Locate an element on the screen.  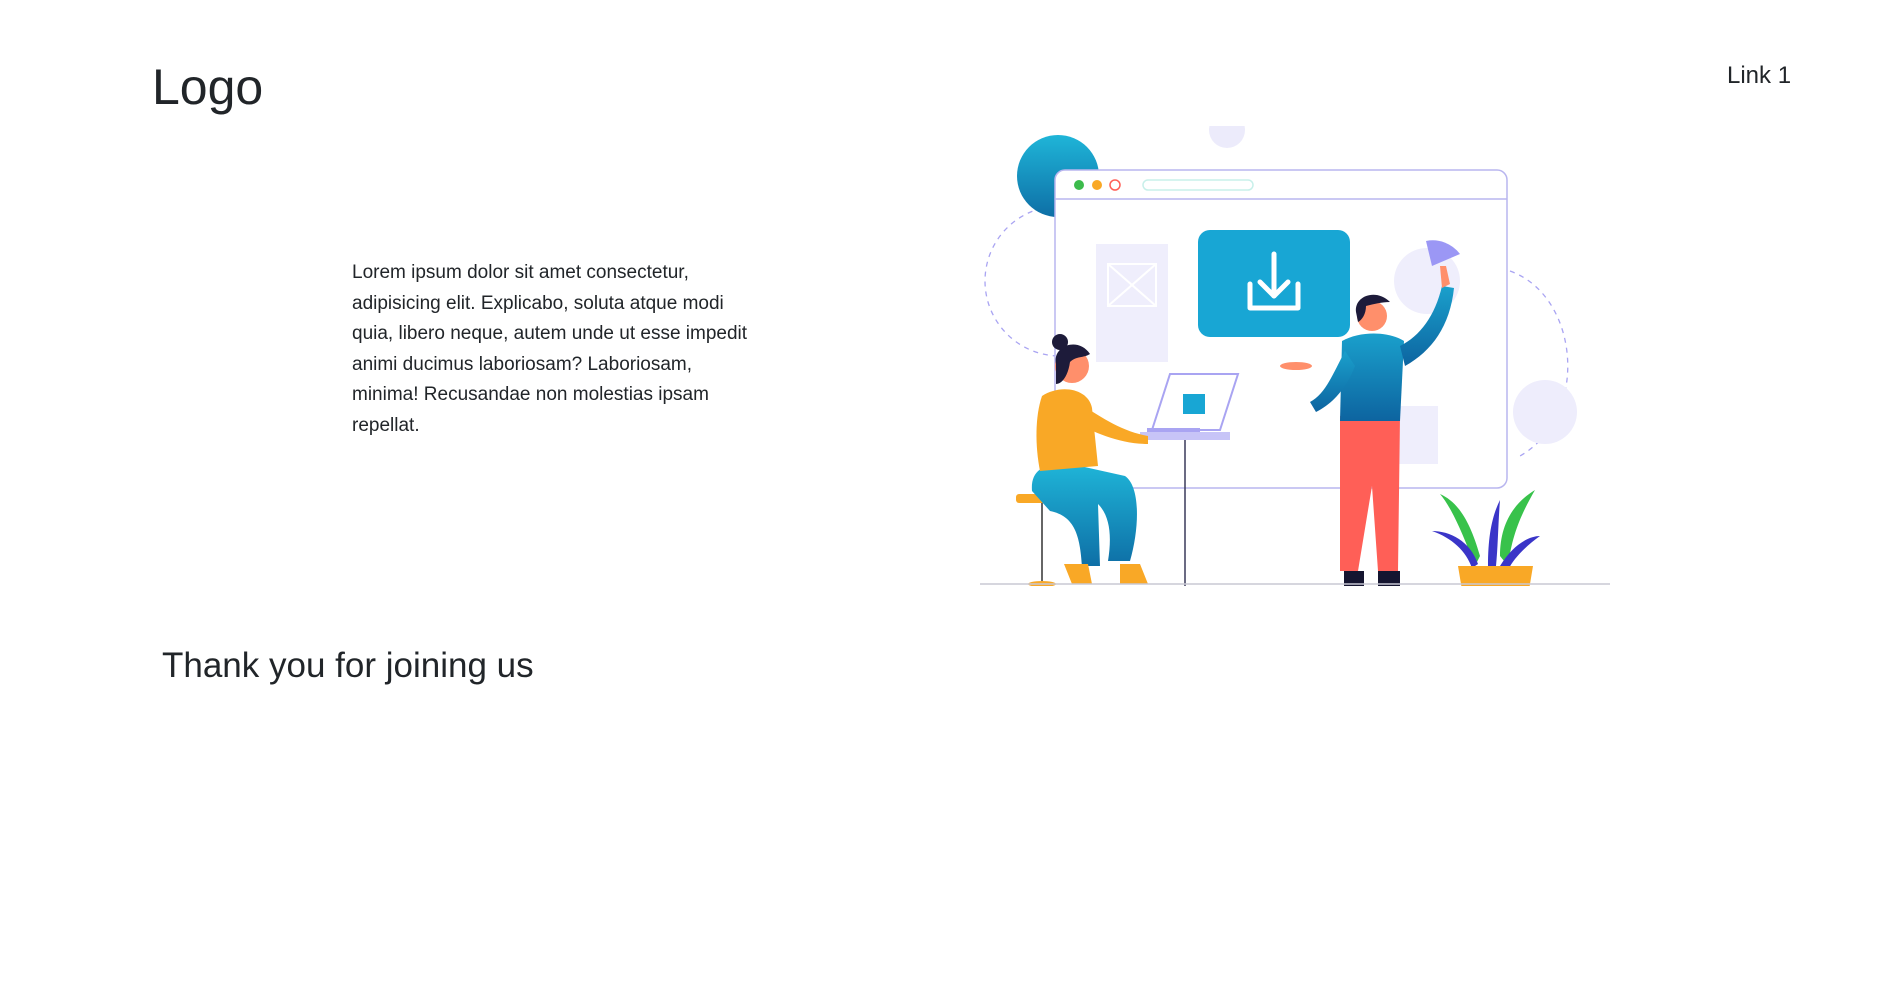
thank-you-heading: Thank you for joining us is located at coordinates (348, 665).